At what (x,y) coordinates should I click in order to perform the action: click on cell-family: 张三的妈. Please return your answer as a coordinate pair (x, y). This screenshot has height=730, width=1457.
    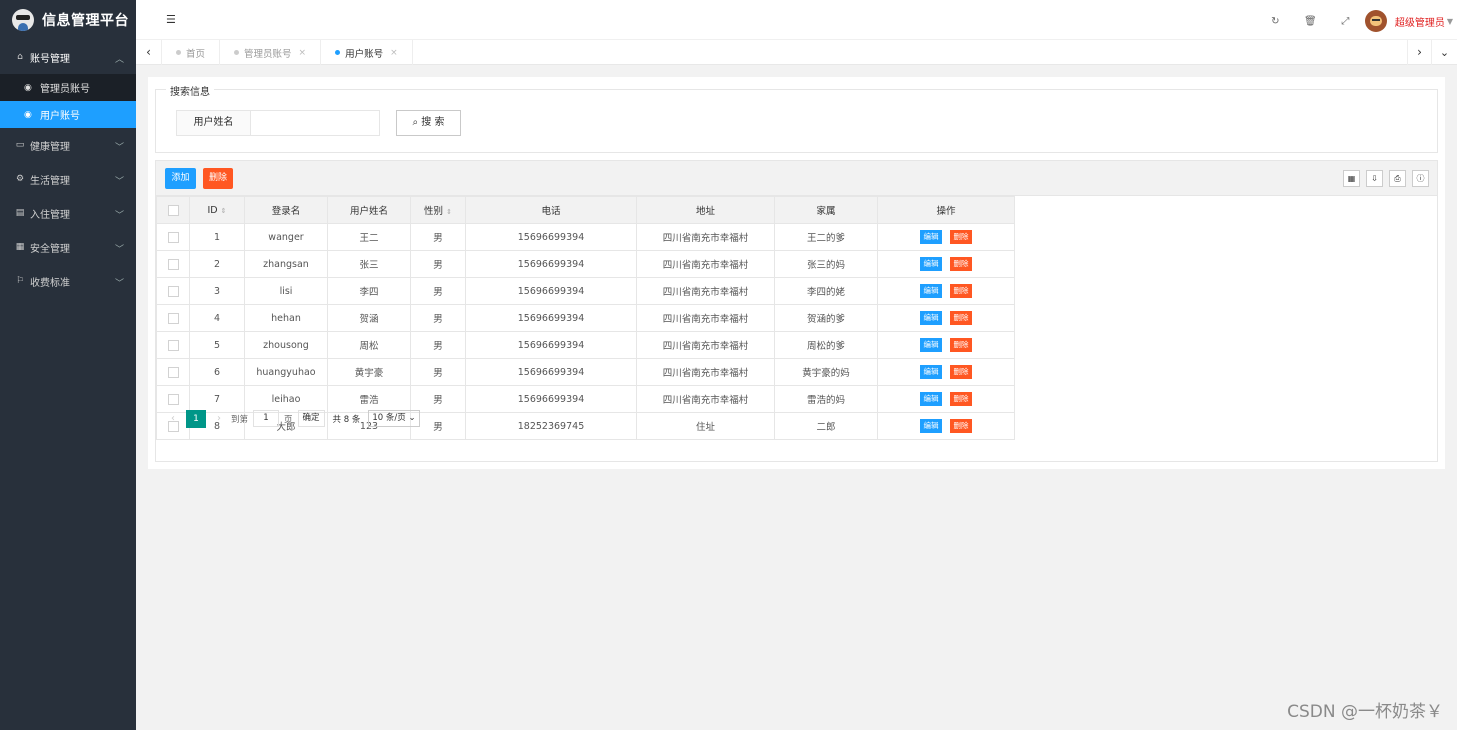
    Looking at the image, I should click on (826, 264).